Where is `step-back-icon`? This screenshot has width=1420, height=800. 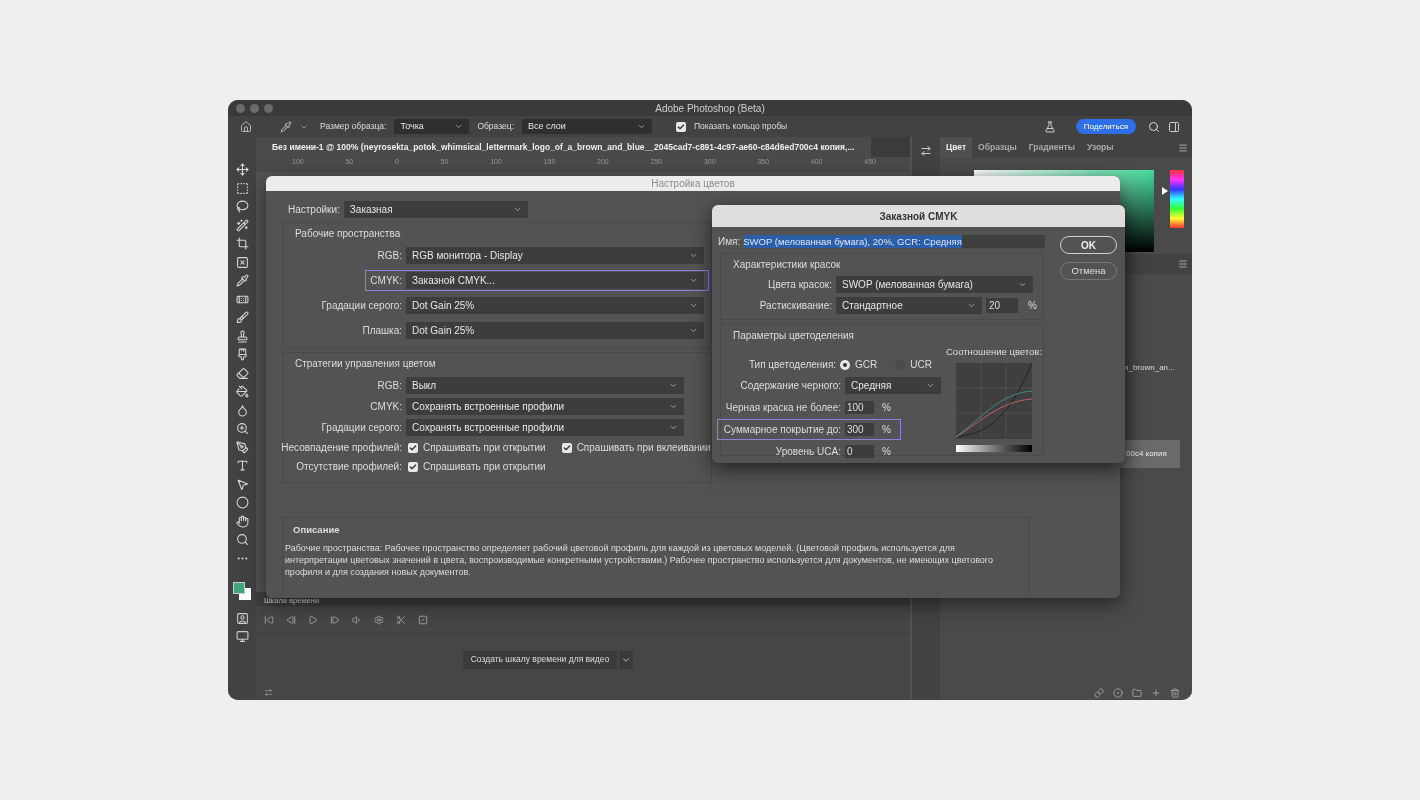
step-back-icon is located at coordinates (291, 619).